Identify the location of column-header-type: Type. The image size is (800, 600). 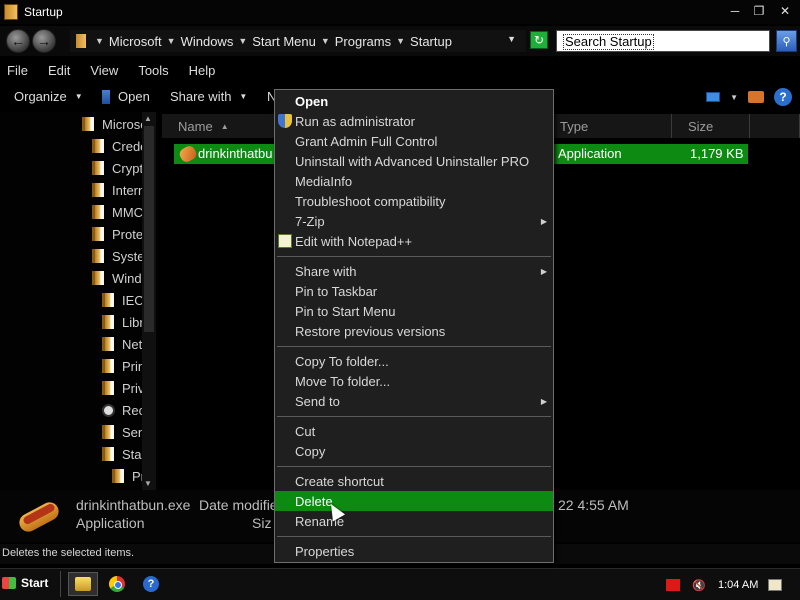
(608, 126).